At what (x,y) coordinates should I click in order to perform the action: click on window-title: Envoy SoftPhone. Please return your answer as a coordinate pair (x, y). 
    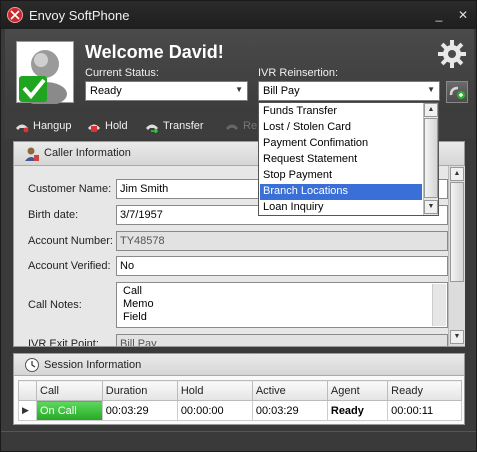
    Looking at the image, I should click on (79, 15).